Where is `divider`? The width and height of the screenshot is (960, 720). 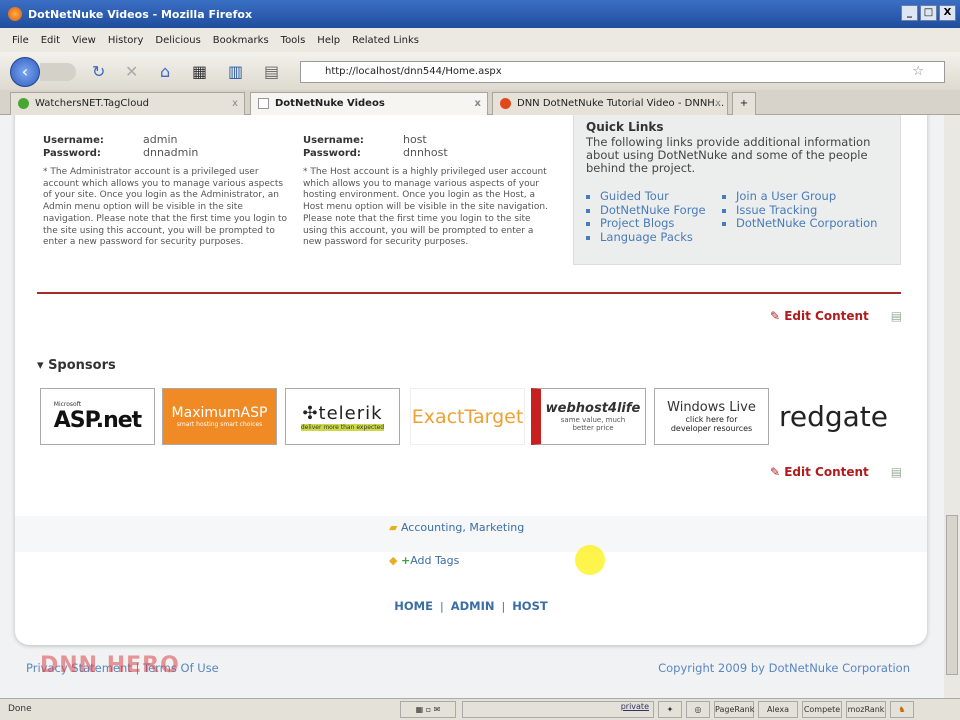
divider is located at coordinates (469, 293).